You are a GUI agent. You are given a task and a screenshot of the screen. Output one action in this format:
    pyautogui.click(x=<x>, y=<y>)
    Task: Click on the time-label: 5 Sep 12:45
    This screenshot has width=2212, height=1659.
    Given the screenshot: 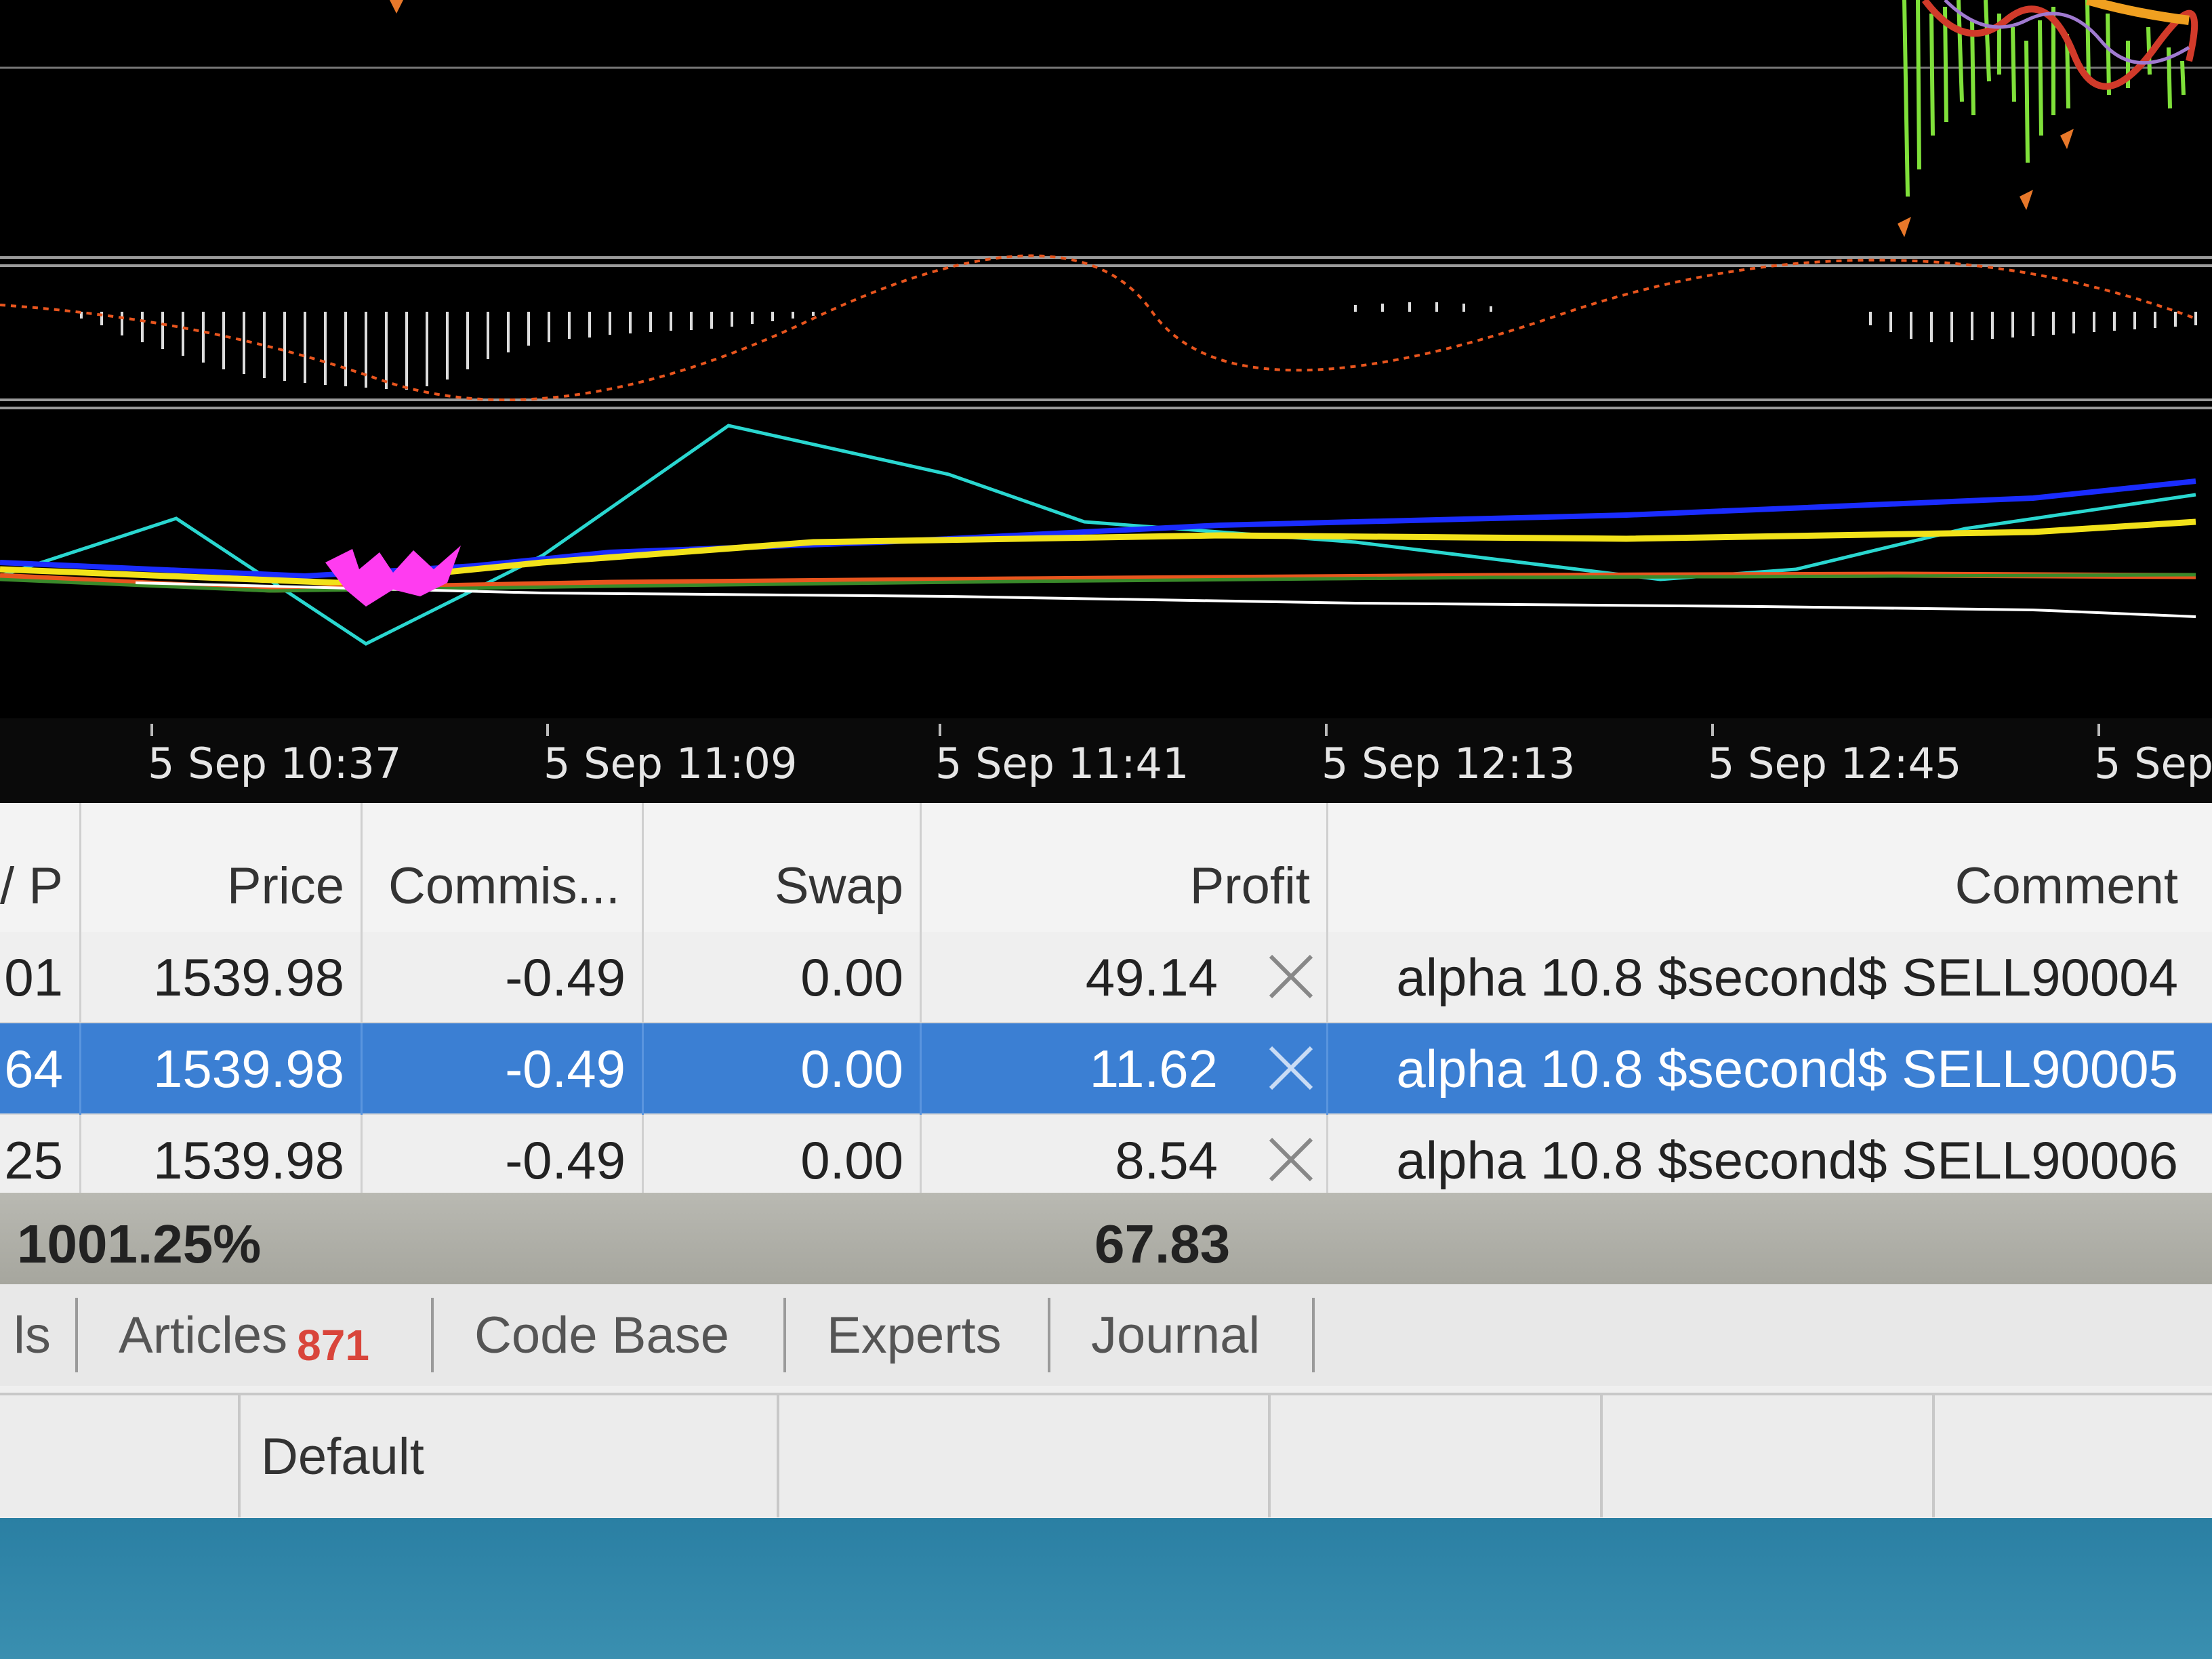 What is the action you would take?
    pyautogui.click(x=1835, y=763)
    